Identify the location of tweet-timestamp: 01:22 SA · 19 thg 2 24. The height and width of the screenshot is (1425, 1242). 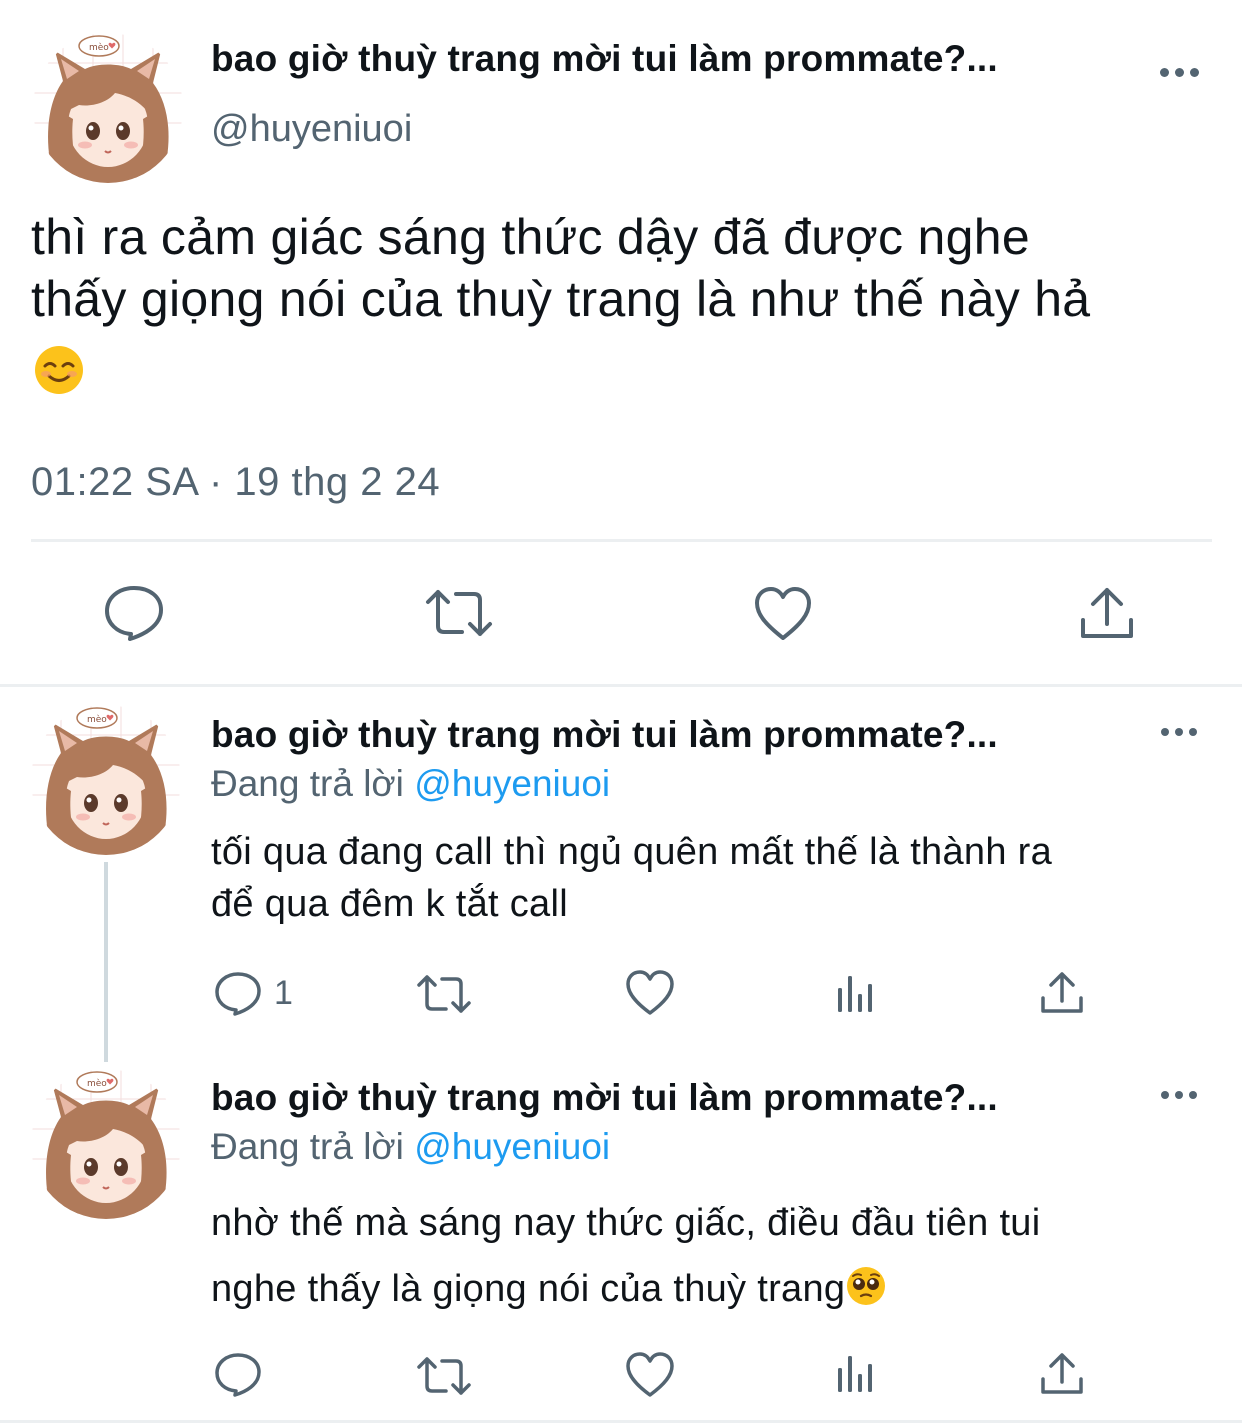
(235, 482).